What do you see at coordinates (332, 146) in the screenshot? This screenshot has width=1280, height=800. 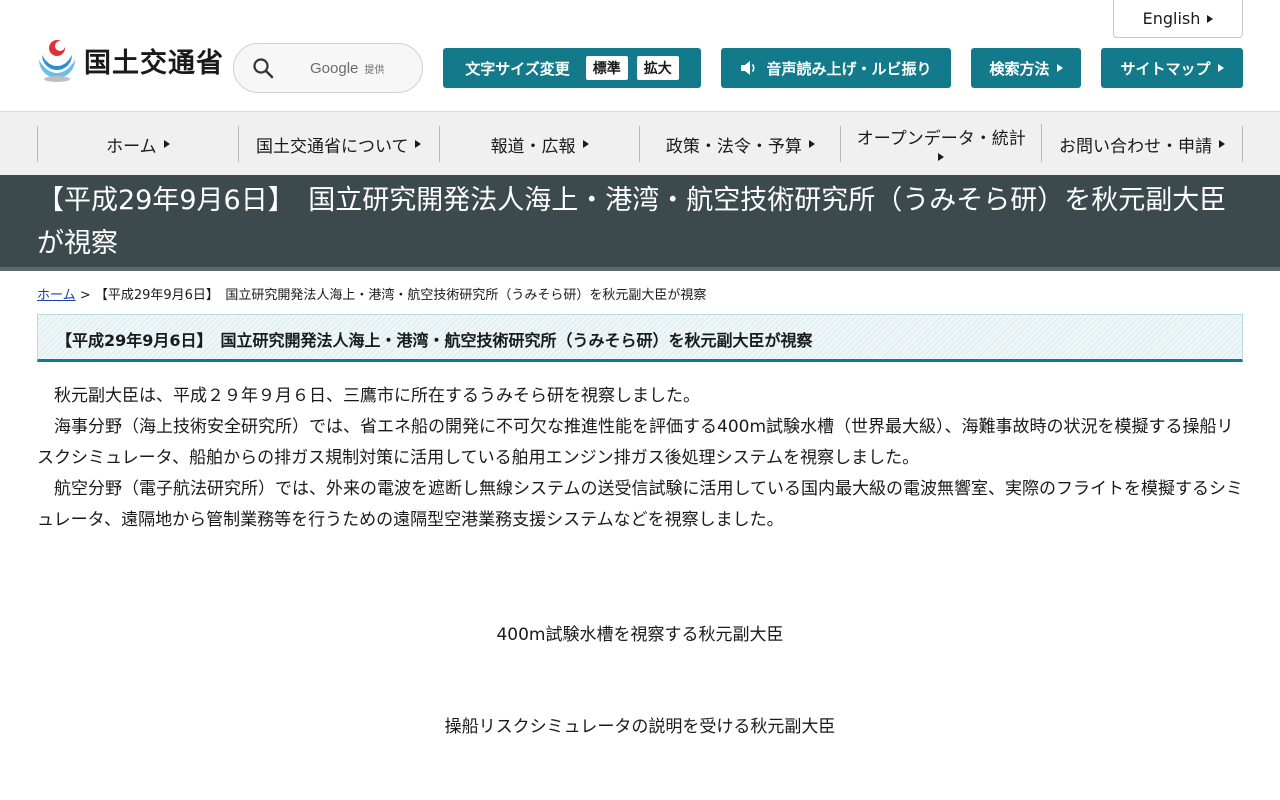 I see `nav-item-label: 国土交通省について` at bounding box center [332, 146].